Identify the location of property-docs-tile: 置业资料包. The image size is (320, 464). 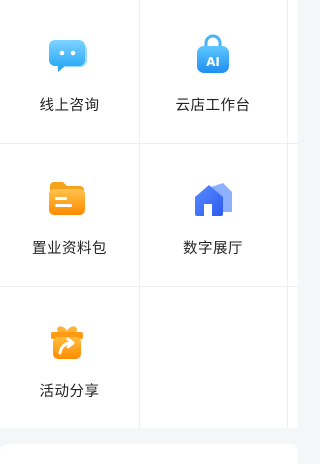
(69, 214).